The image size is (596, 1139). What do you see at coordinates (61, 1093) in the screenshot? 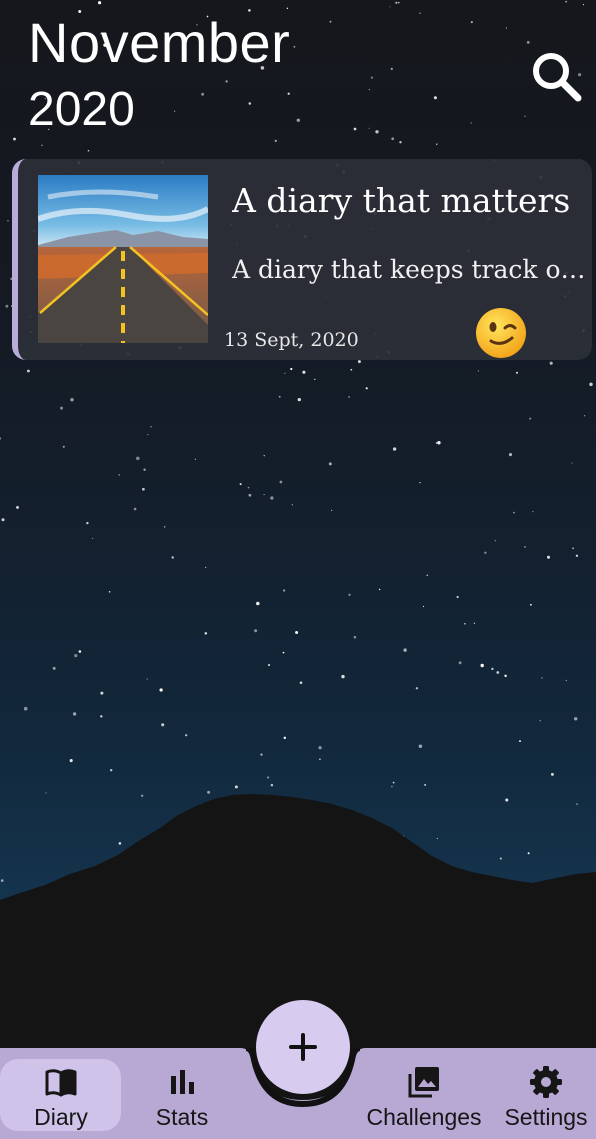
I see `nav-item-diary: Diary` at bounding box center [61, 1093].